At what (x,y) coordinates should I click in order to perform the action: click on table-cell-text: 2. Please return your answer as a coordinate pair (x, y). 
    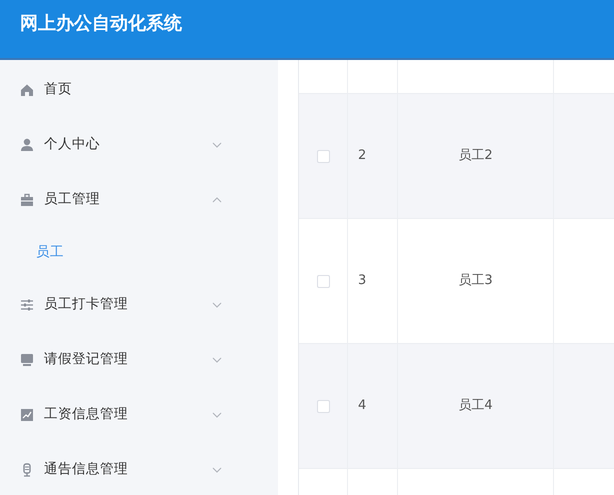
    Looking at the image, I should click on (362, 156).